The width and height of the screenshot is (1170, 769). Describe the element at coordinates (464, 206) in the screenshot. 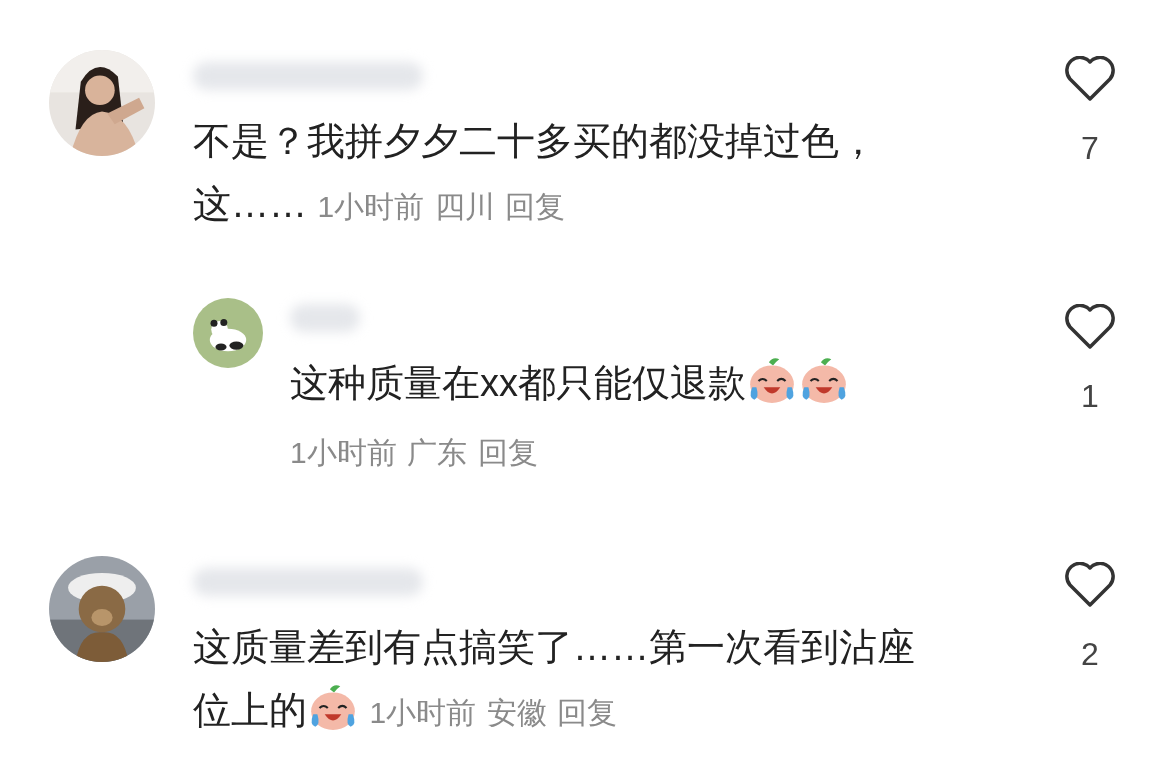

I see `comment-location: 四川` at that location.